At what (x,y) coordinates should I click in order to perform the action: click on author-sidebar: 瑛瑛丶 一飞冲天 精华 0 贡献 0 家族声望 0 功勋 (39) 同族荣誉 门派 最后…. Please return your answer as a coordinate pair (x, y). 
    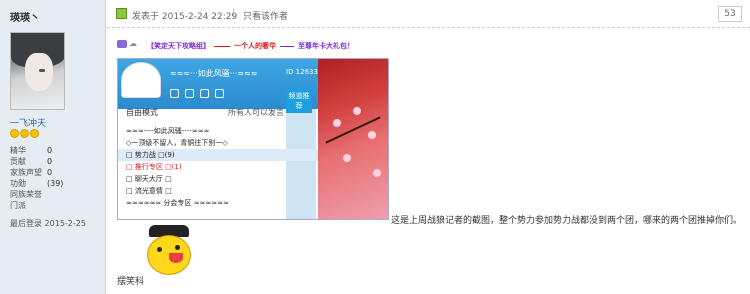
    Looking at the image, I should click on (53, 147).